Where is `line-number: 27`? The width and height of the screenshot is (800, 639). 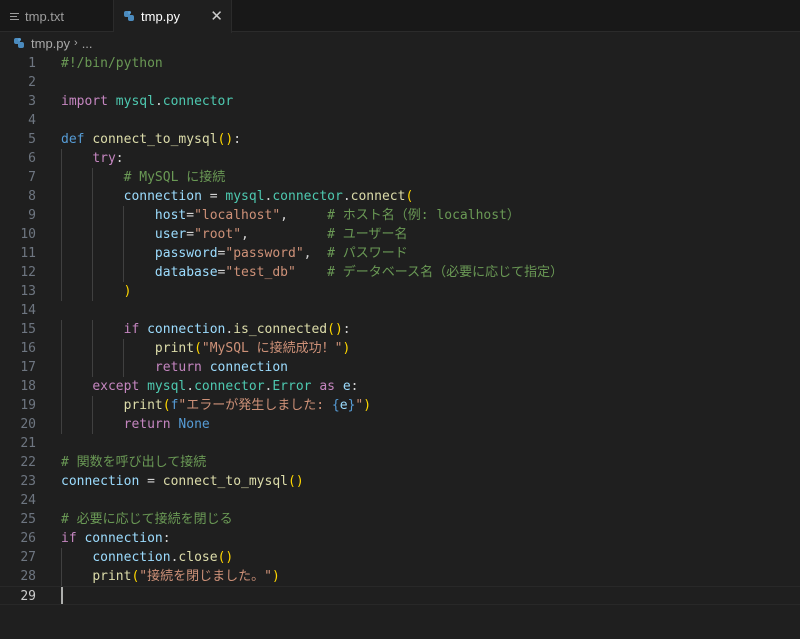 line-number: 27 is located at coordinates (28, 557).